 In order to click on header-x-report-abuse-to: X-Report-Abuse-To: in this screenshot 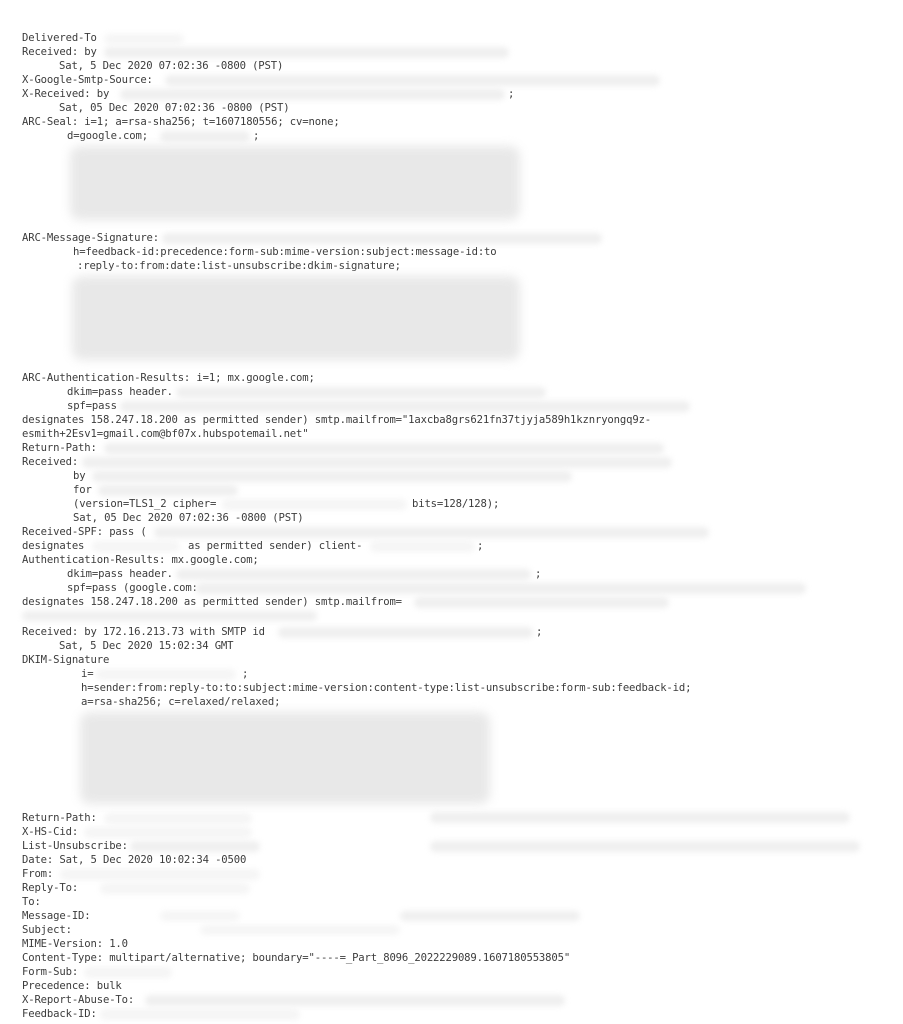, I will do `click(78, 1000)`.